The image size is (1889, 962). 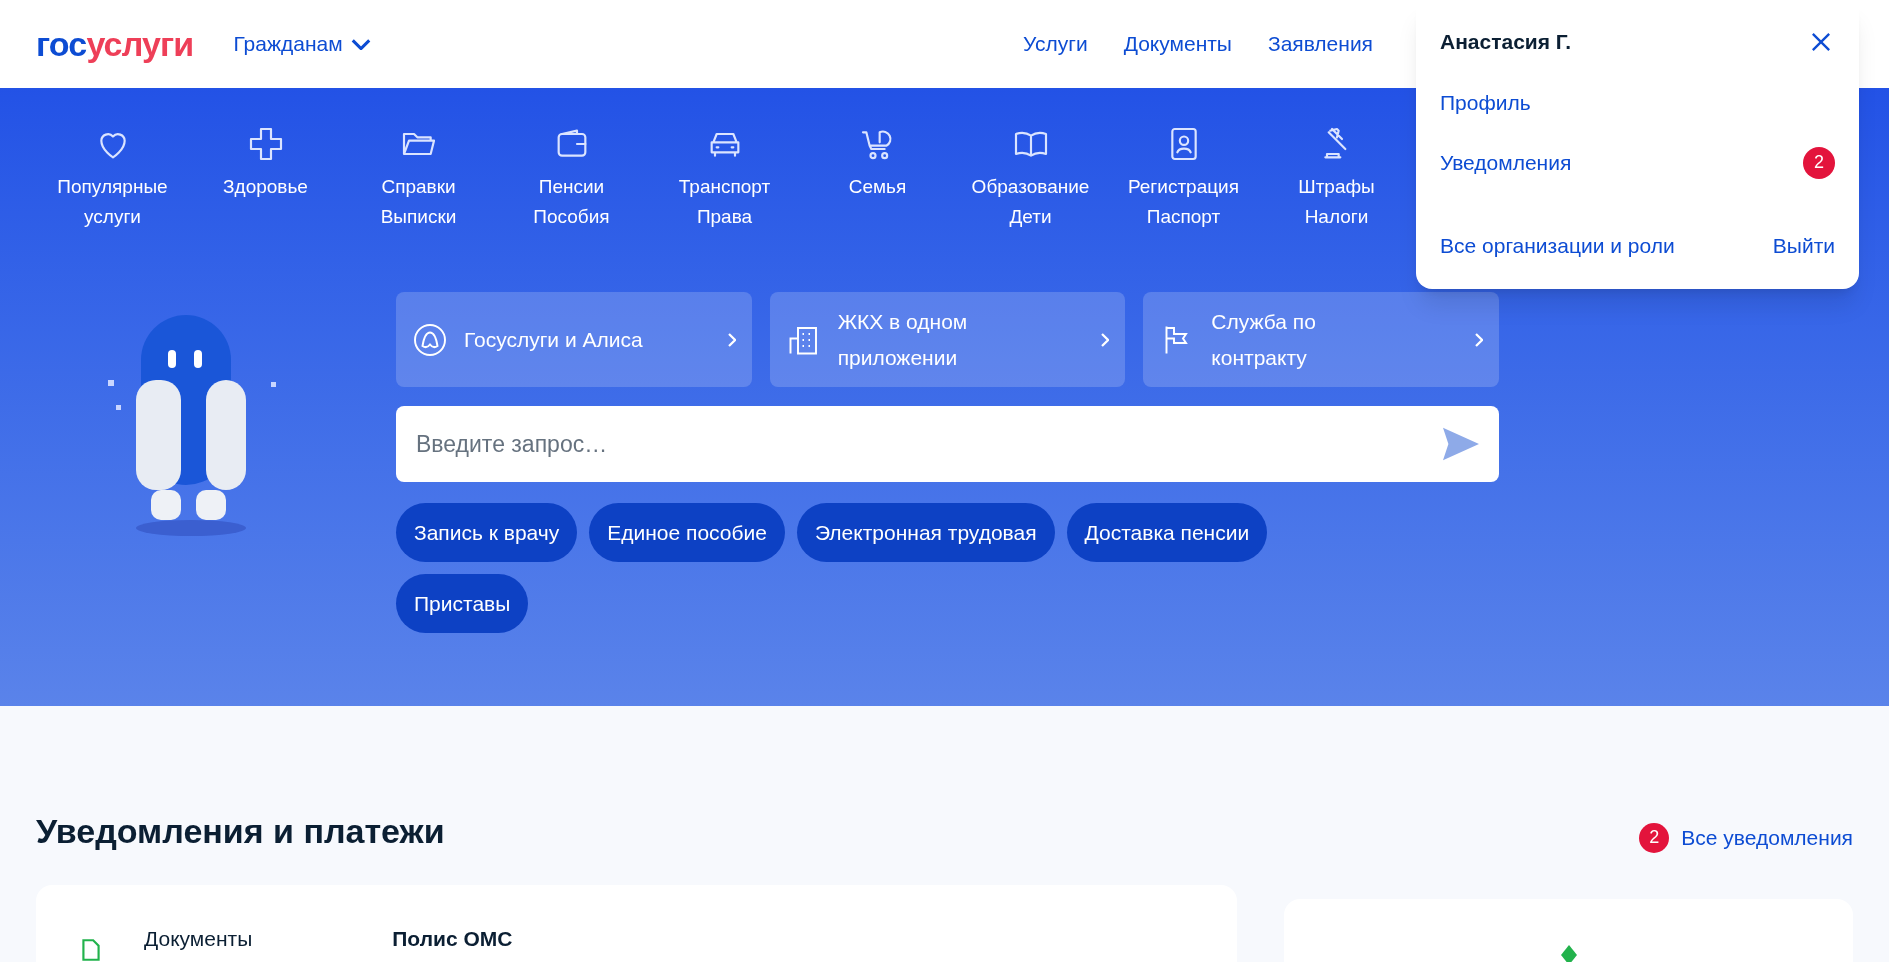 What do you see at coordinates (240, 831) in the screenshot?
I see `section-title: Уведомления и платежи` at bounding box center [240, 831].